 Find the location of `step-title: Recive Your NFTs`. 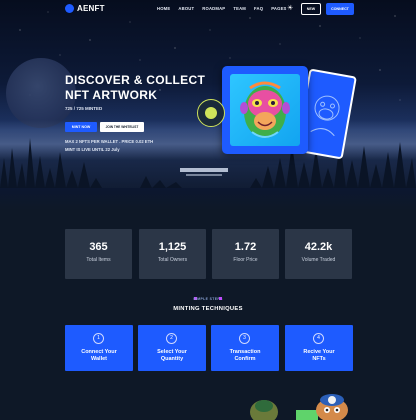

step-title: Recive Your NFTs is located at coordinates (319, 356).